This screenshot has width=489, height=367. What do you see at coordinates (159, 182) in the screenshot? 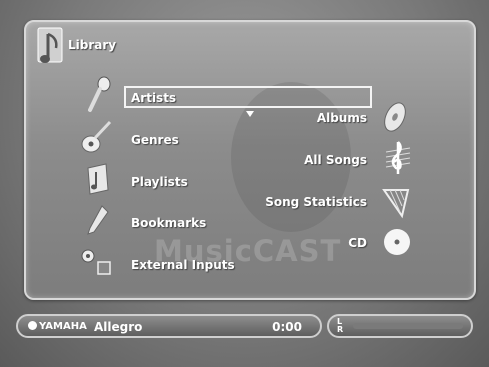
I see `menu-item-playlists: Playlists` at bounding box center [159, 182].